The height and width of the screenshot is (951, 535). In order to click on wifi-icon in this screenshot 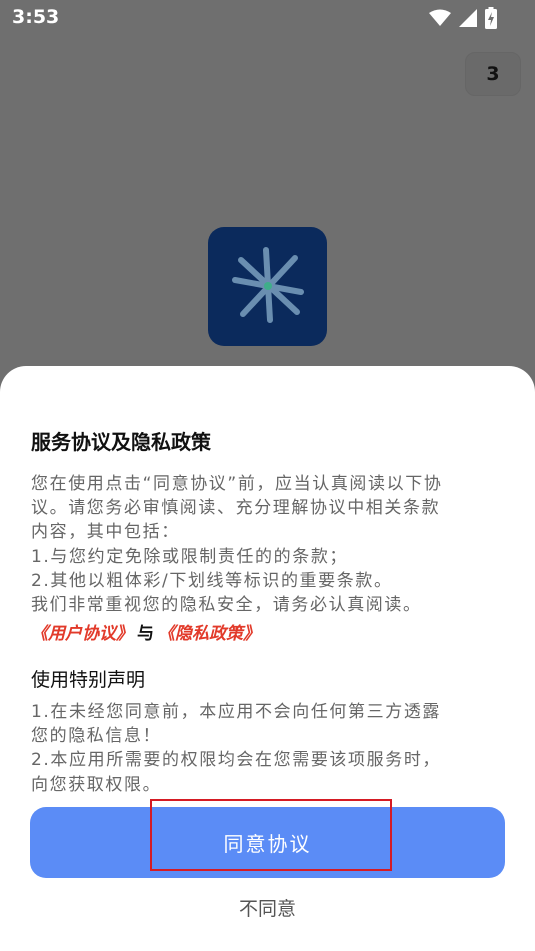, I will do `click(440, 20)`.